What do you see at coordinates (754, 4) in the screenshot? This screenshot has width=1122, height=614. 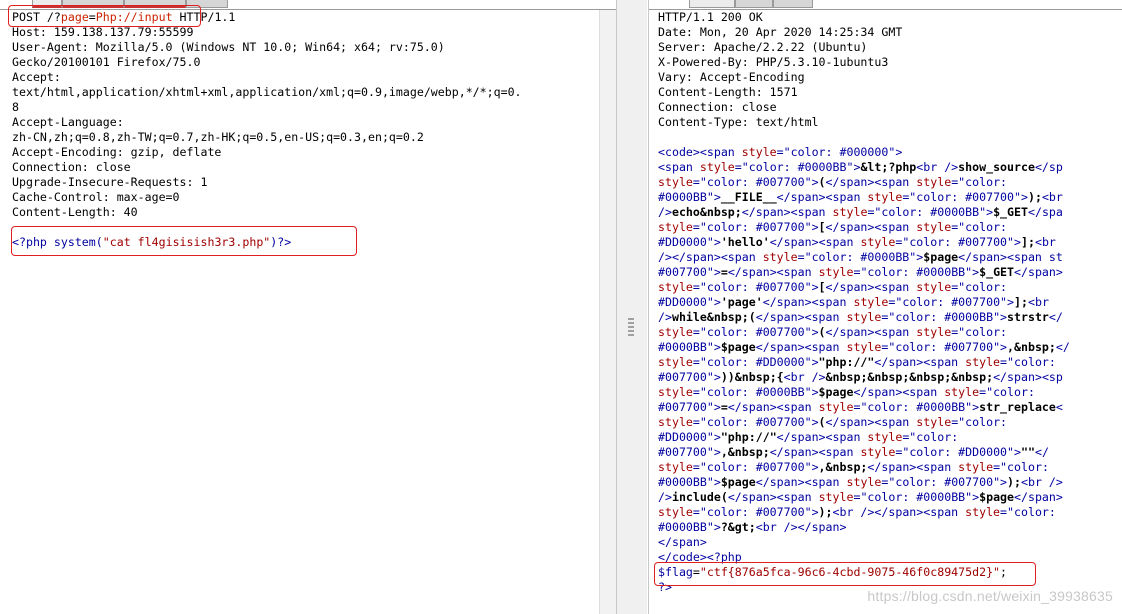 I see `tab-resp-headers` at bounding box center [754, 4].